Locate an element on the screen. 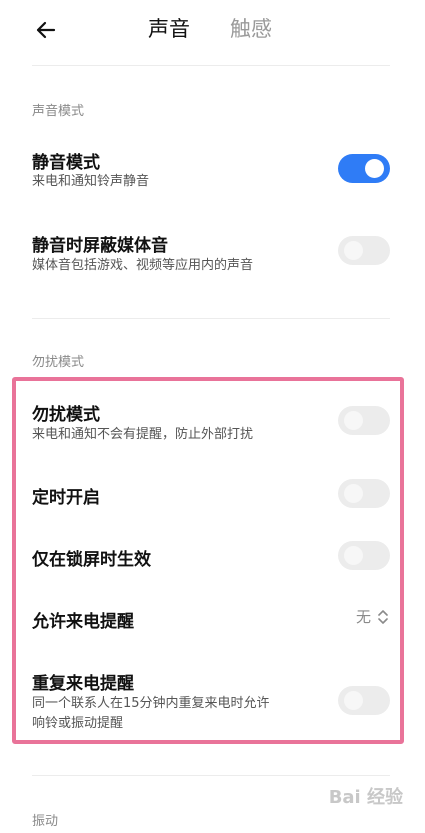 The height and width of the screenshot is (833, 425). scheduled-toggle is located at coordinates (364, 493).